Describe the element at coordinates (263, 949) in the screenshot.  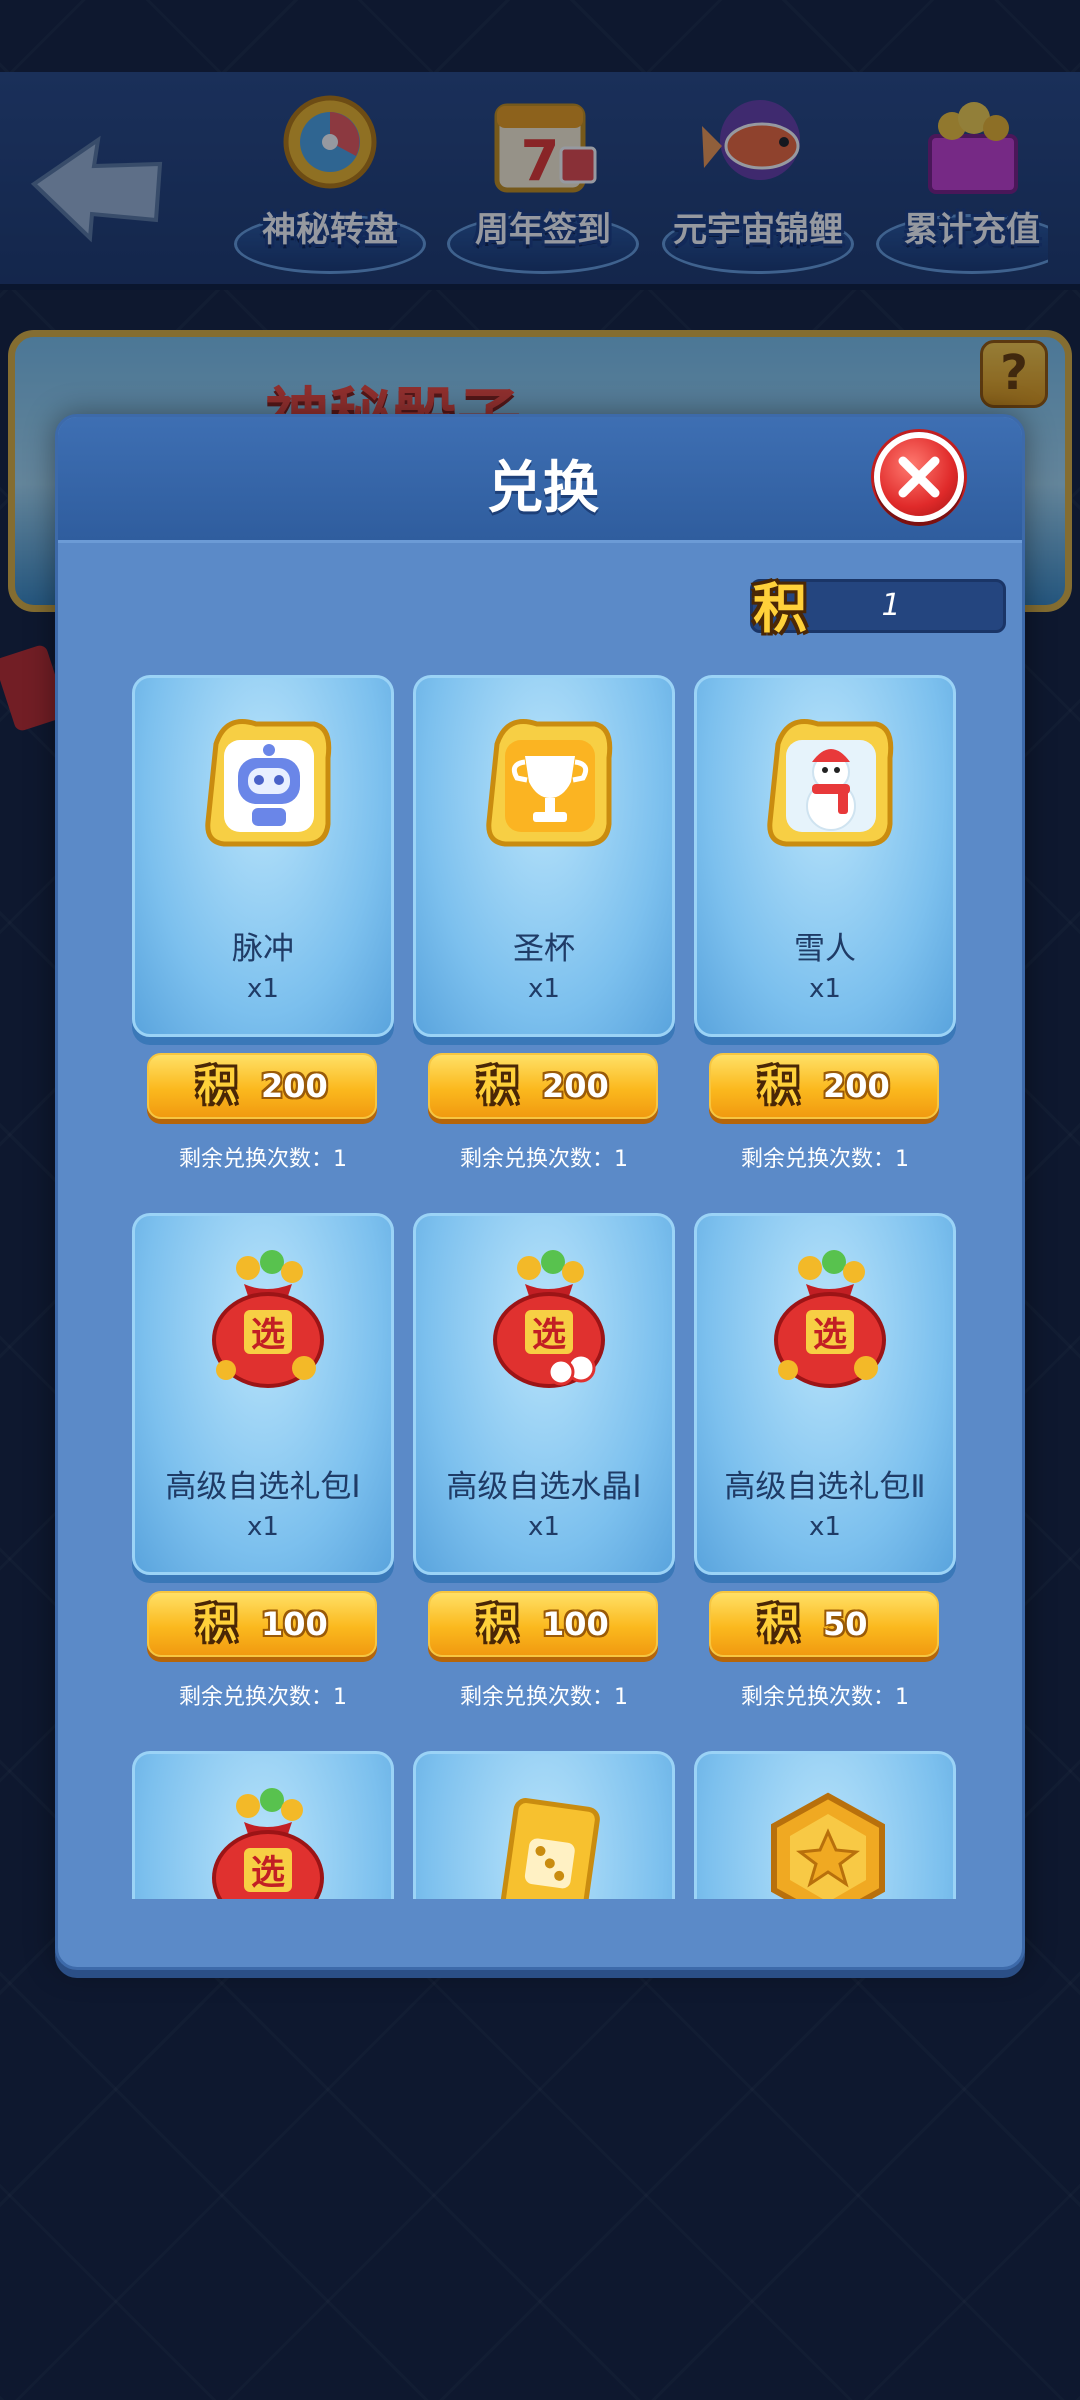
I see `item-name: 脉冲` at that location.